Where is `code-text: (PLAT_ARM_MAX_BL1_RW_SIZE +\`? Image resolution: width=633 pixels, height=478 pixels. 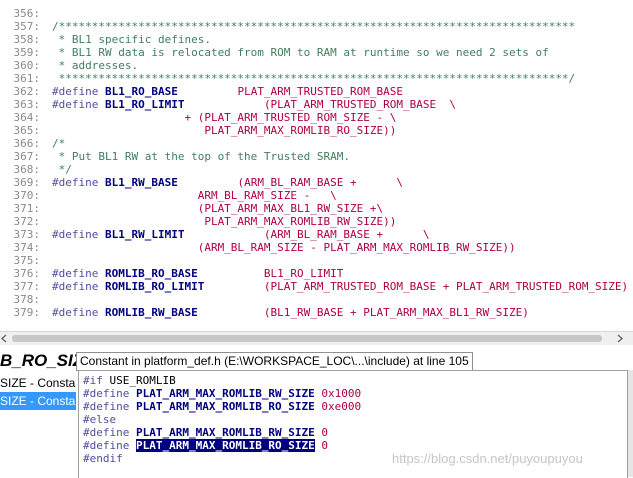
code-text: (PLAT_ARM_MAX_BL1_RW_SIZE +\ is located at coordinates (217, 208).